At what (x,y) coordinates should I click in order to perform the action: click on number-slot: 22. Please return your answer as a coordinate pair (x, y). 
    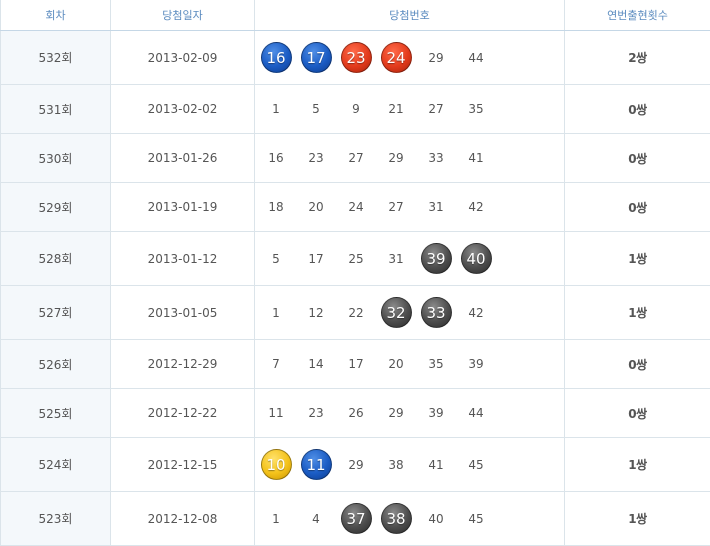
    Looking at the image, I should click on (356, 313).